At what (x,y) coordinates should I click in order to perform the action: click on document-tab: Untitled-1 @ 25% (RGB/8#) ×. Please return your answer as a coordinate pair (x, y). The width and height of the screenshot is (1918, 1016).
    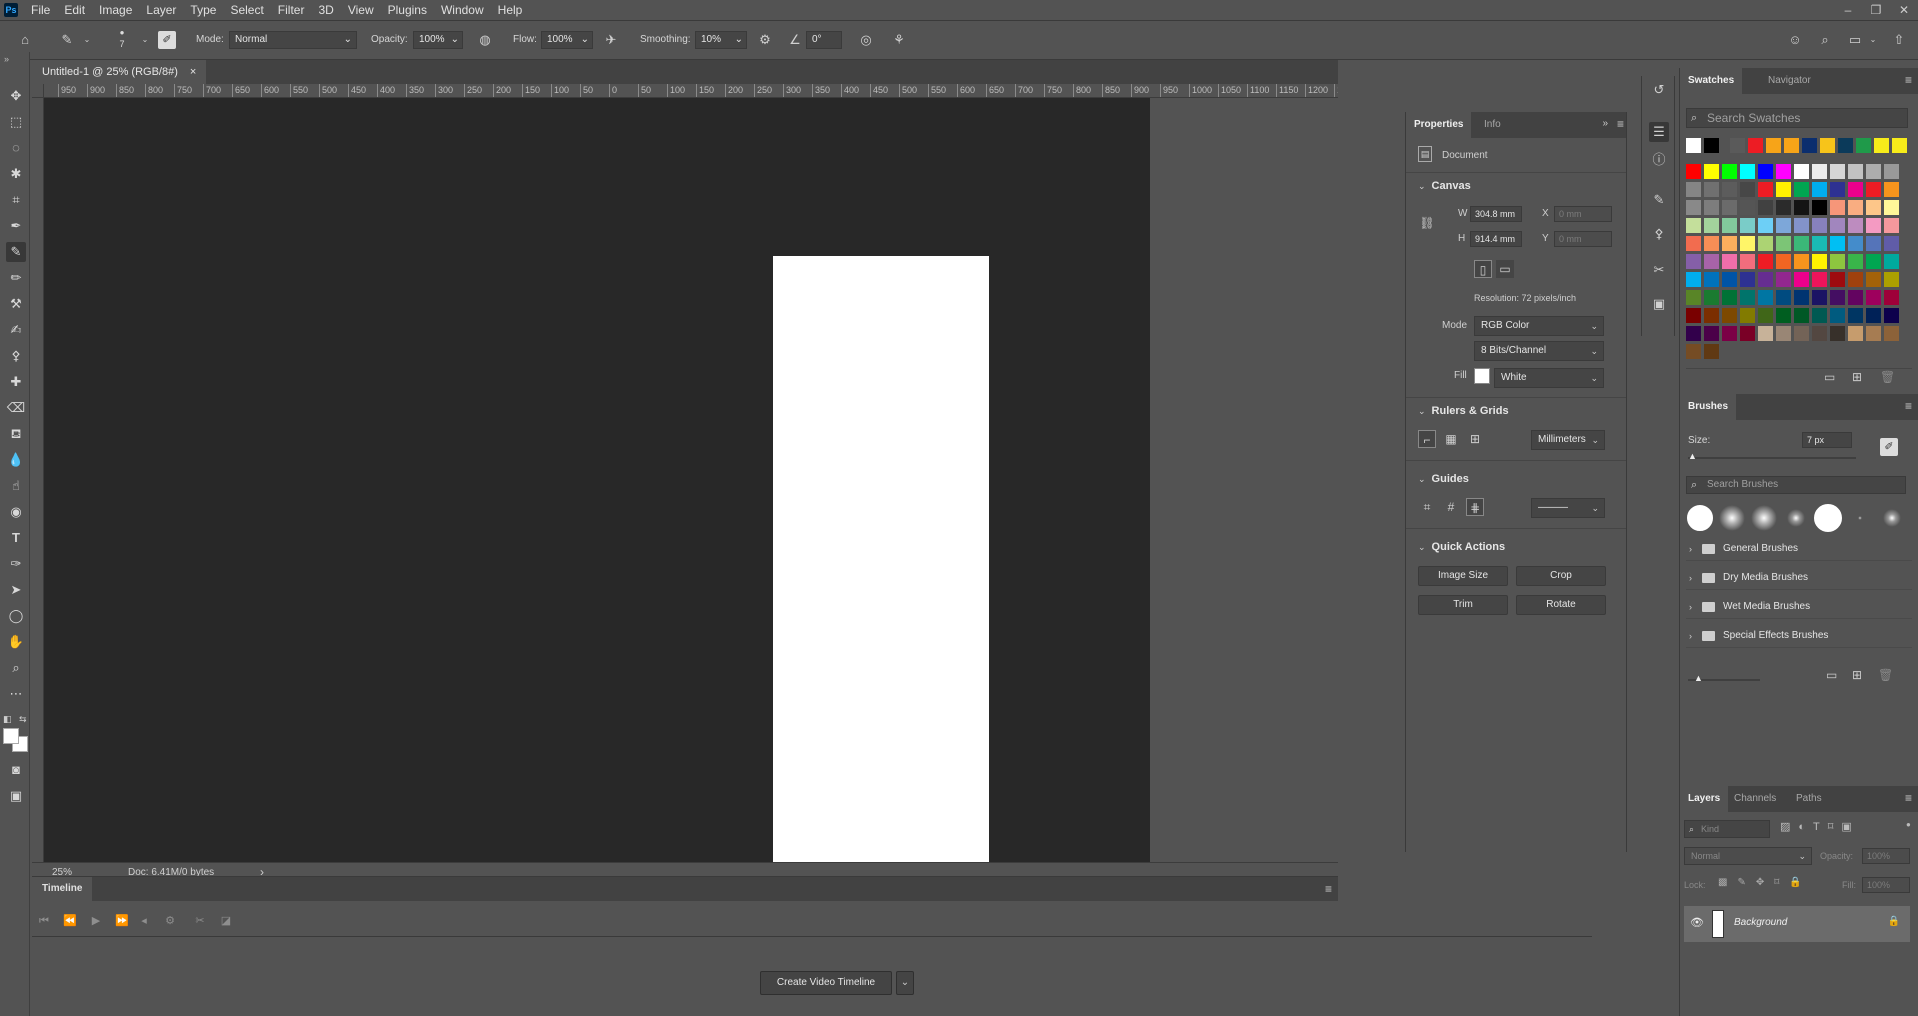
    Looking at the image, I should click on (119, 72).